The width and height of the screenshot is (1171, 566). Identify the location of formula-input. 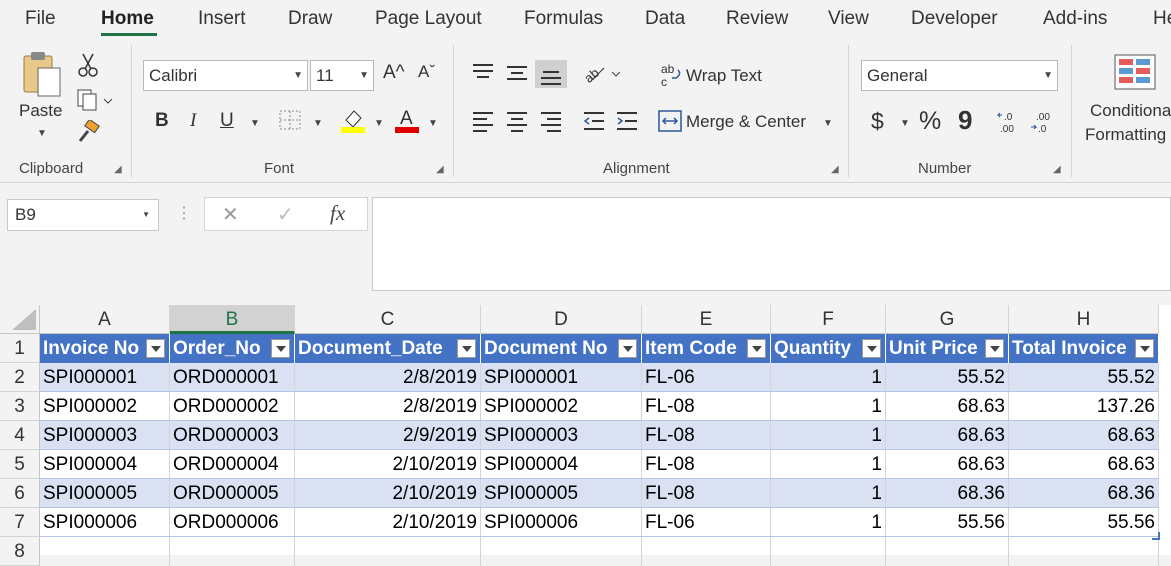
(771, 244).